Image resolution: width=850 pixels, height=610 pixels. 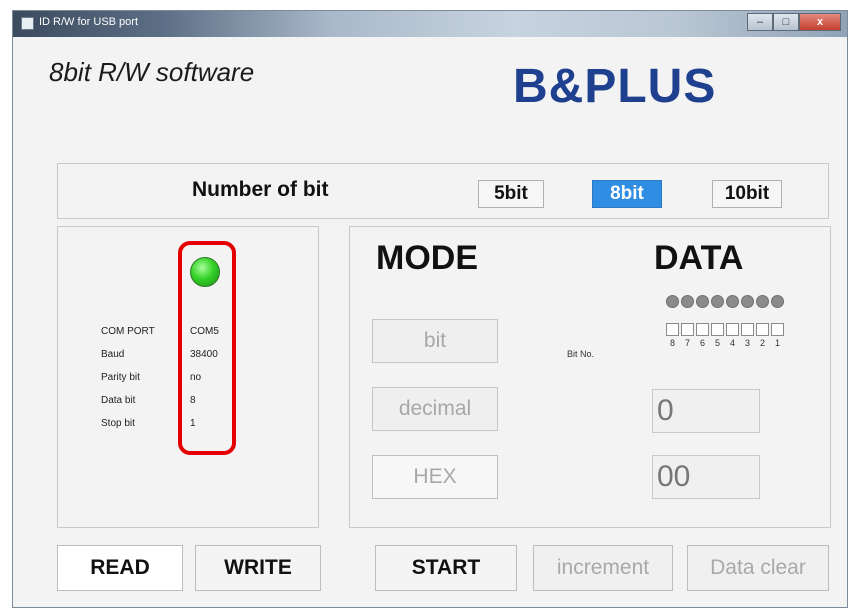 I want to click on bit-checkbox-row, so click(x=725, y=329).